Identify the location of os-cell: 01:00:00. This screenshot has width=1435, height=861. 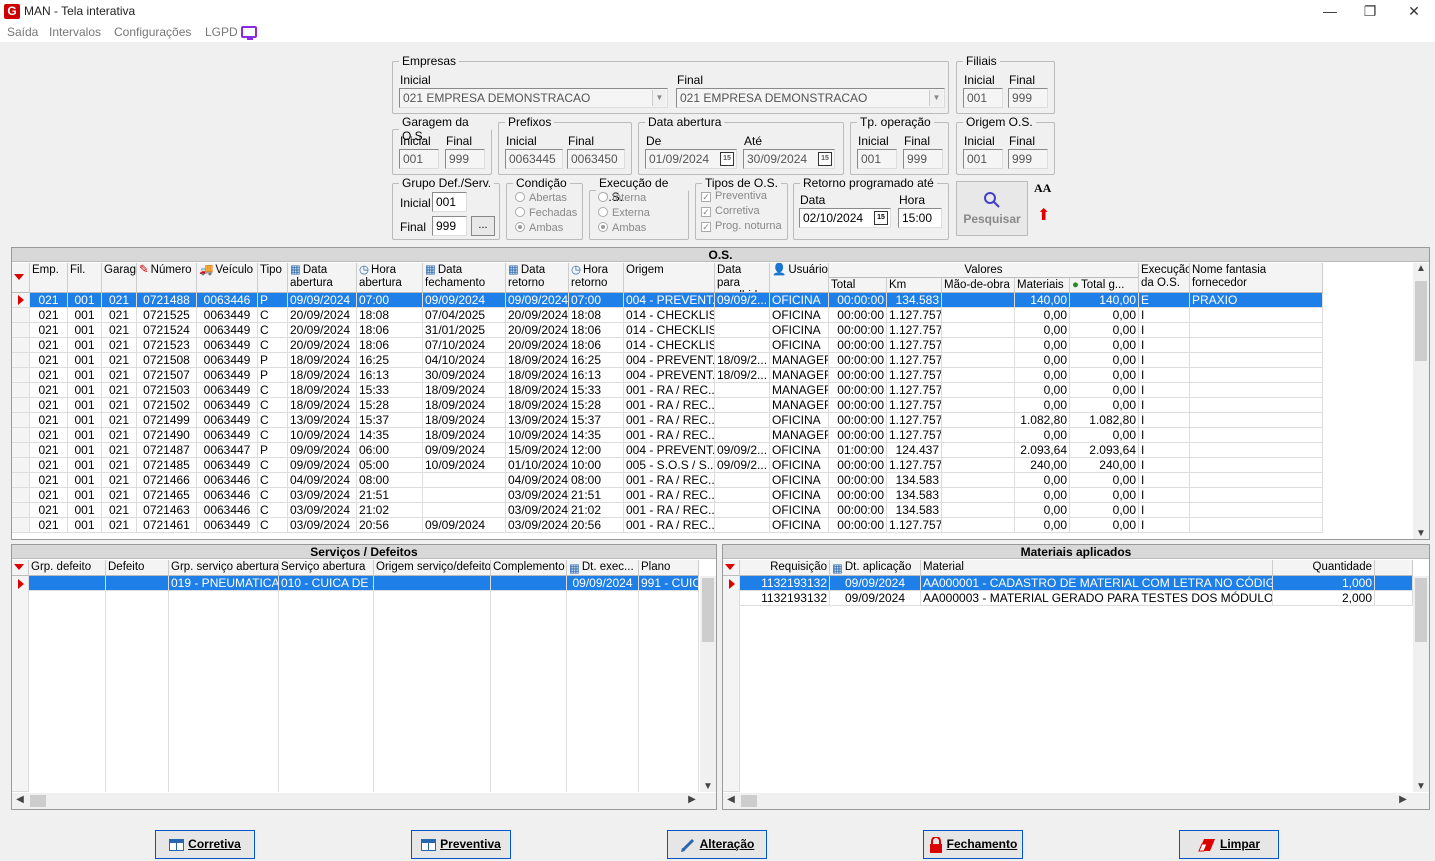
(858, 450).